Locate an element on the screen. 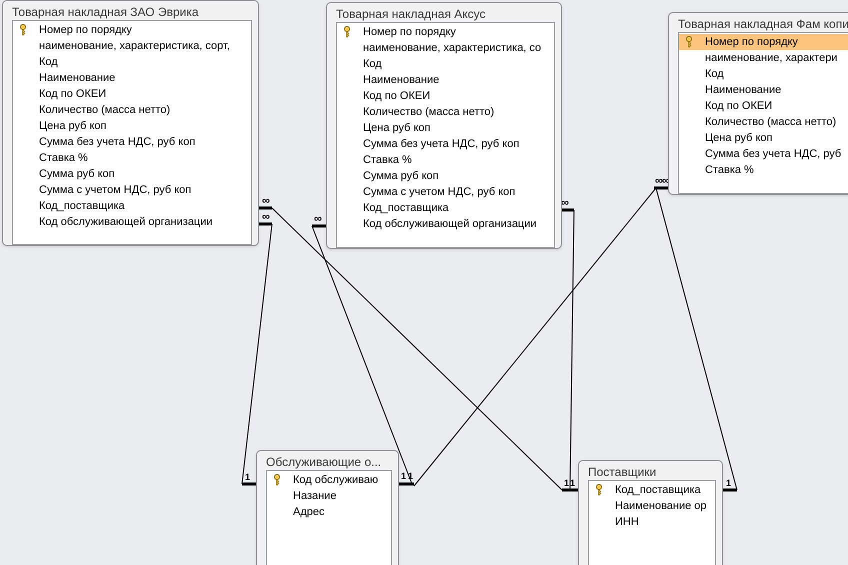 The image size is (848, 565). table-window is located at coordinates (444, 125).